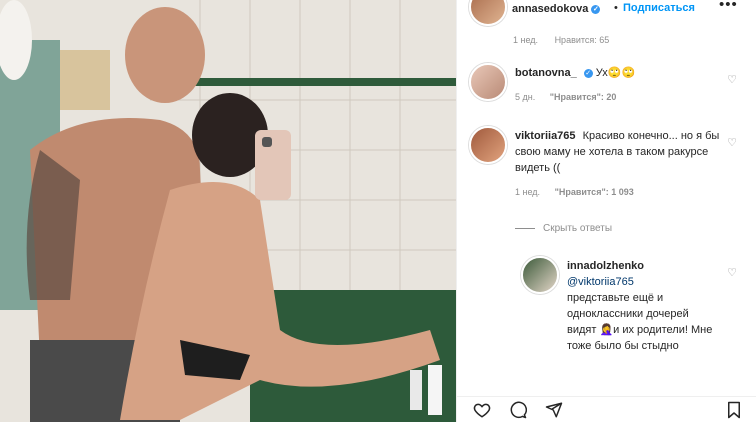  What do you see at coordinates (525, 97) in the screenshot?
I see `comment-time: 5 дн.` at bounding box center [525, 97].